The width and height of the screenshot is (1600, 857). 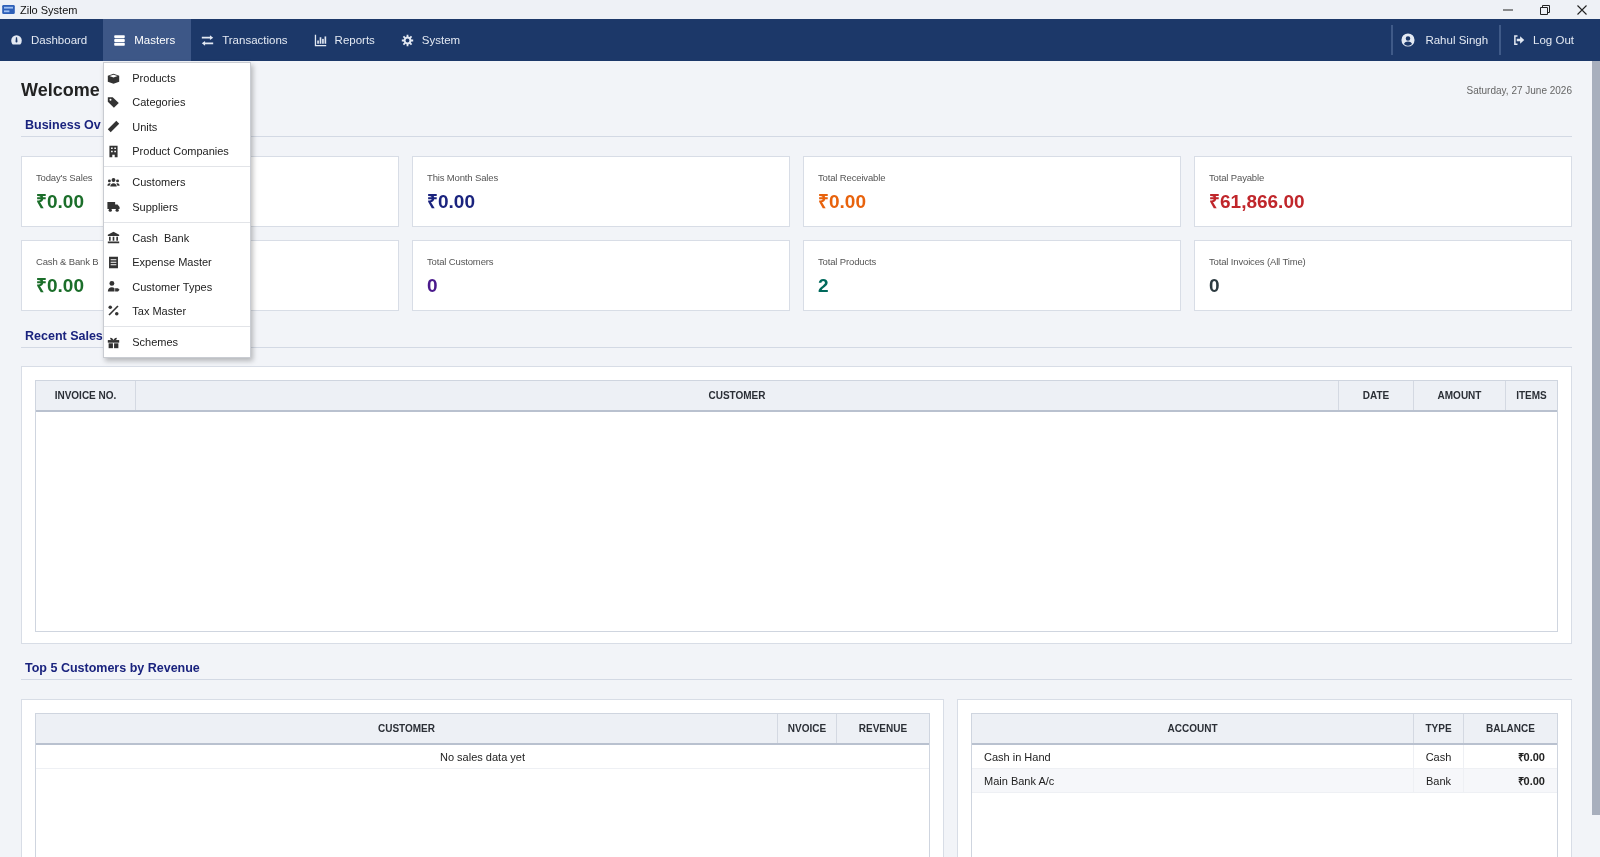 What do you see at coordinates (1581, 9) in the screenshot?
I see `close-icon` at bounding box center [1581, 9].